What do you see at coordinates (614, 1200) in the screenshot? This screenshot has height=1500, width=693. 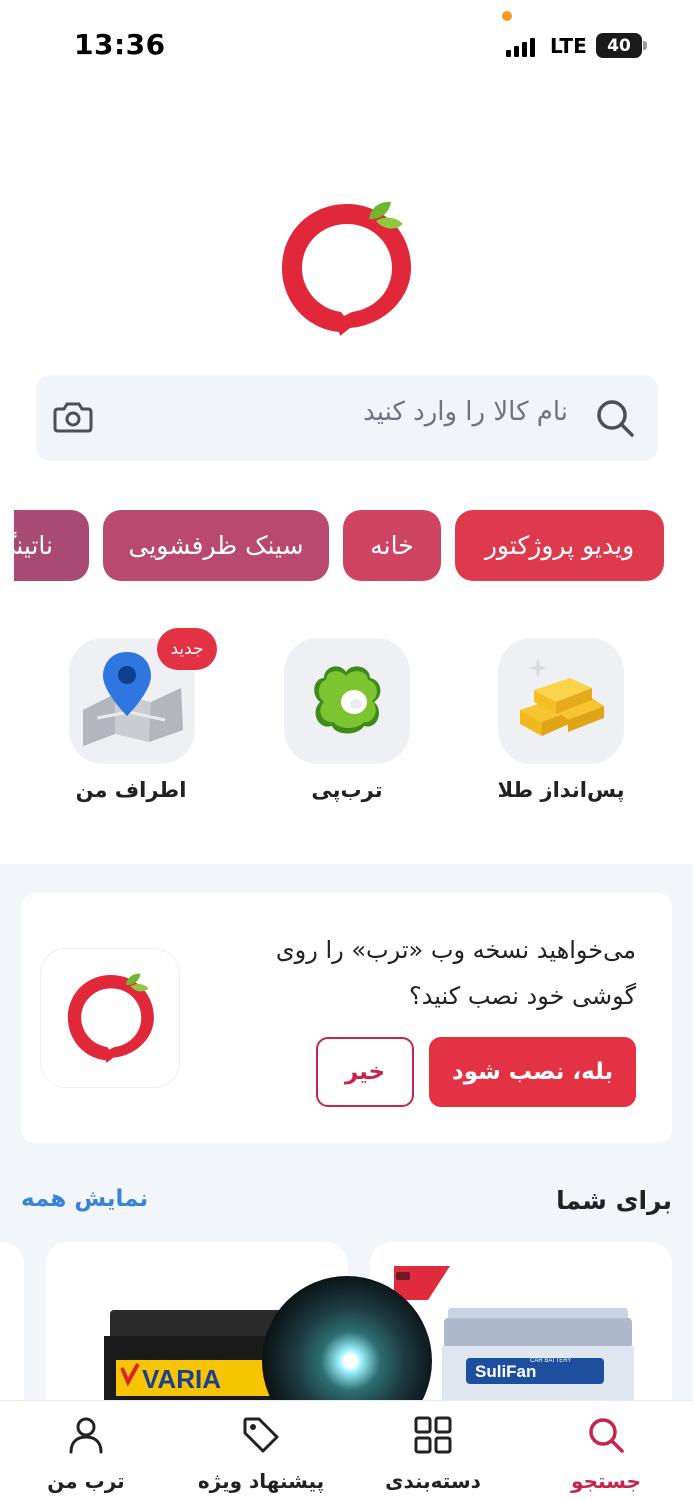 I see `for-you-title: برای شما` at bounding box center [614, 1200].